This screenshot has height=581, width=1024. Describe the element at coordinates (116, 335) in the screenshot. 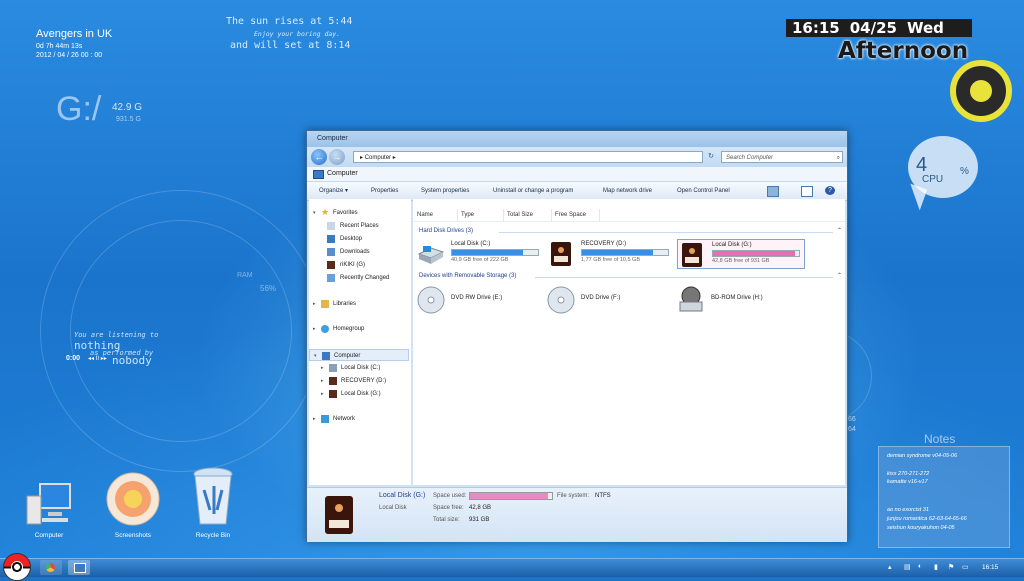

I see `music-listening-label: You are listening to` at that location.